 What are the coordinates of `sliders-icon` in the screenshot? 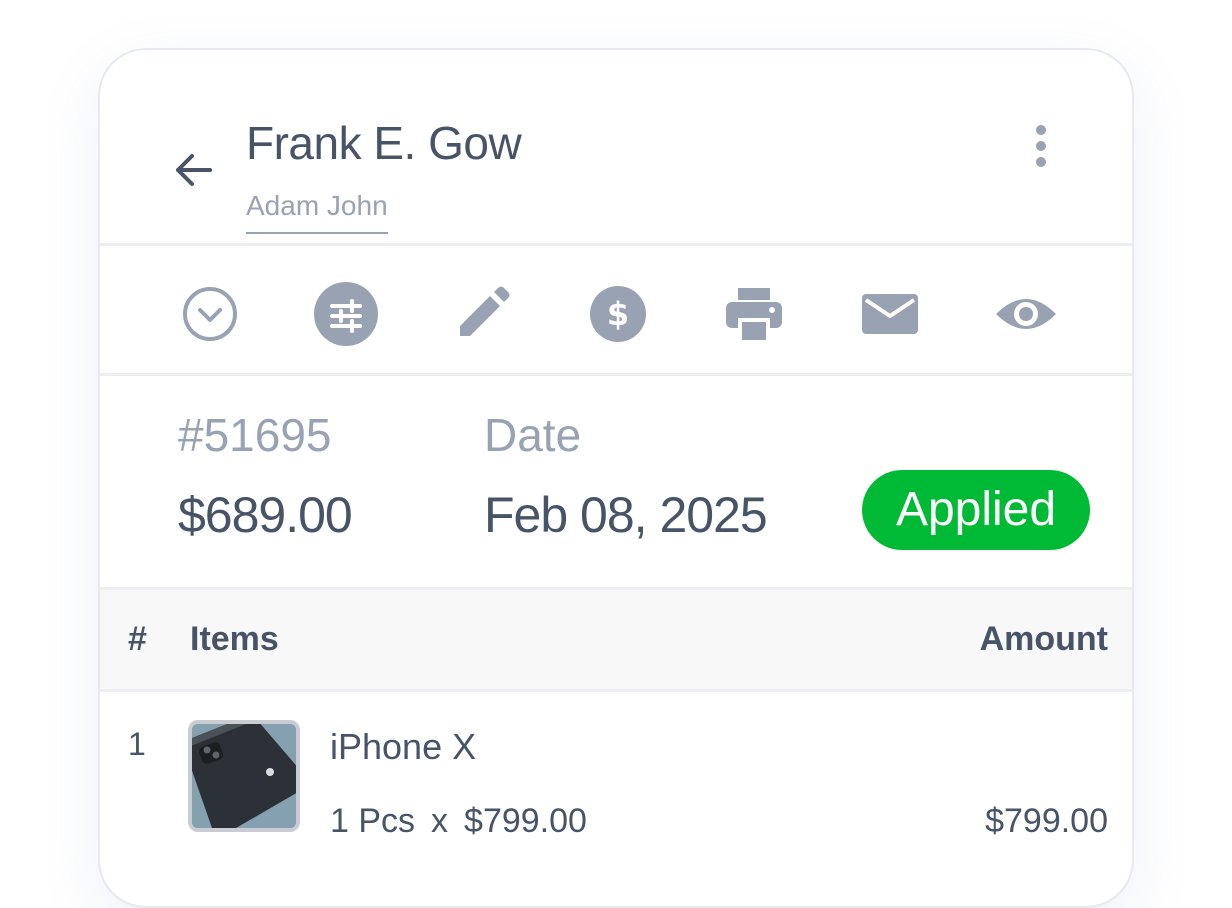 It's located at (346, 314).